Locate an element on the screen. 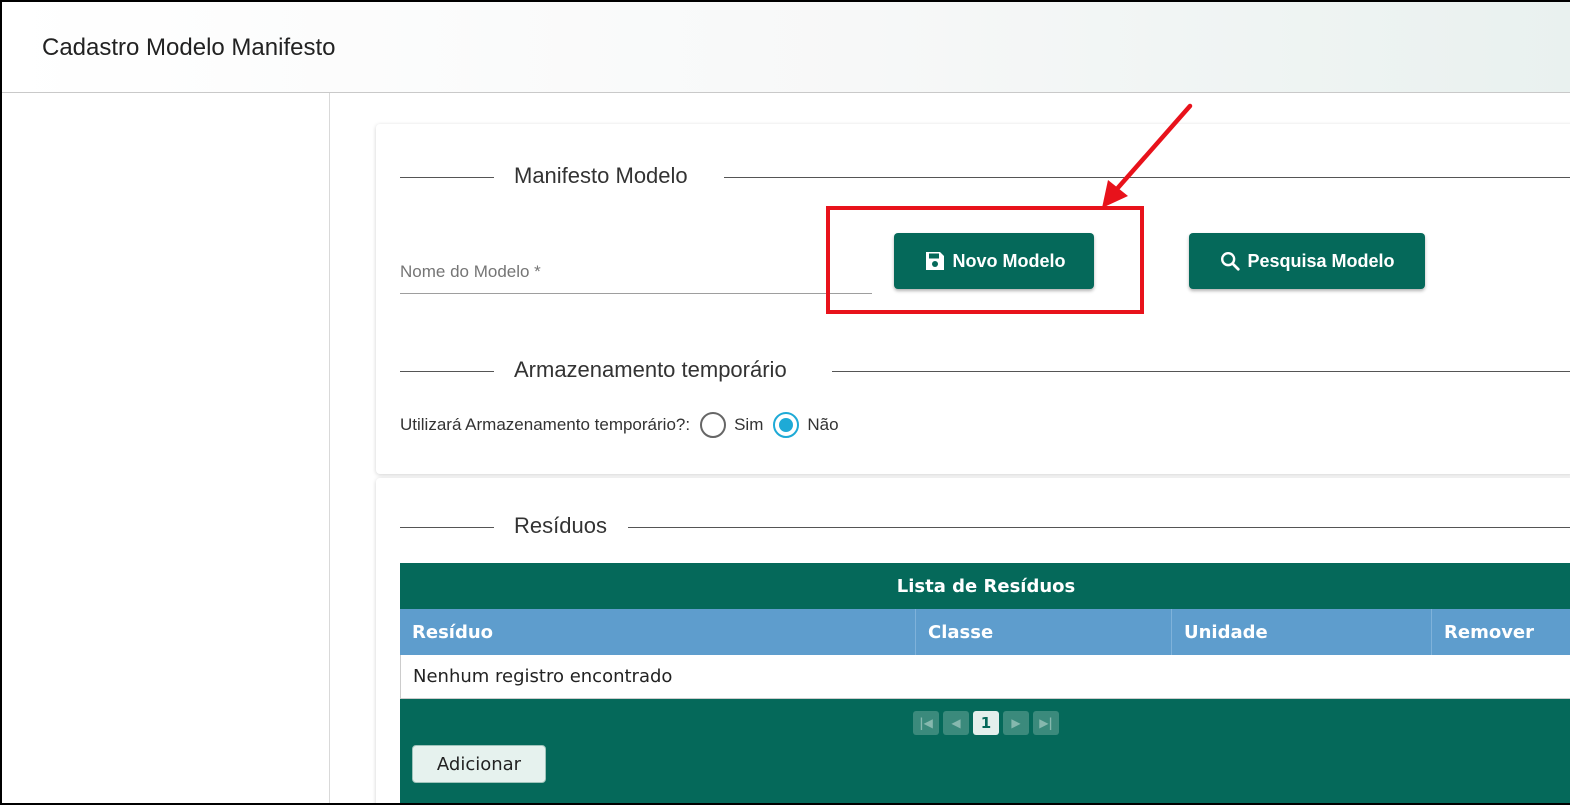 This screenshot has width=1570, height=805. prev-page-icon: ◀ is located at coordinates (956, 723).